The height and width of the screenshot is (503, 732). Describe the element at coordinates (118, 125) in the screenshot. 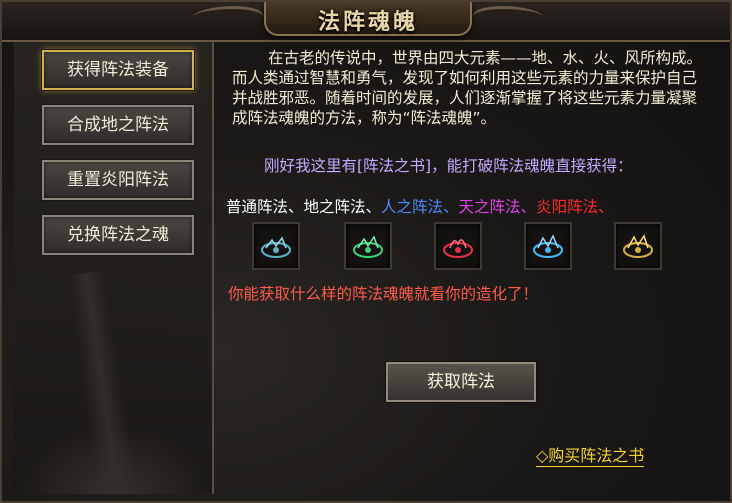

I see `synthesize-earth-formation-button: 合成地之阵法` at that location.